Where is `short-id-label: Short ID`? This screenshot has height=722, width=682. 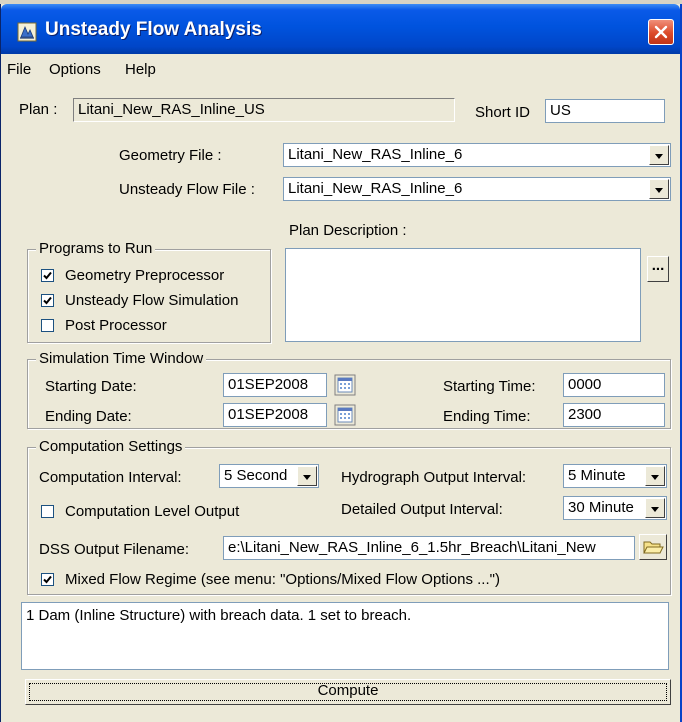
short-id-label: Short ID is located at coordinates (503, 112).